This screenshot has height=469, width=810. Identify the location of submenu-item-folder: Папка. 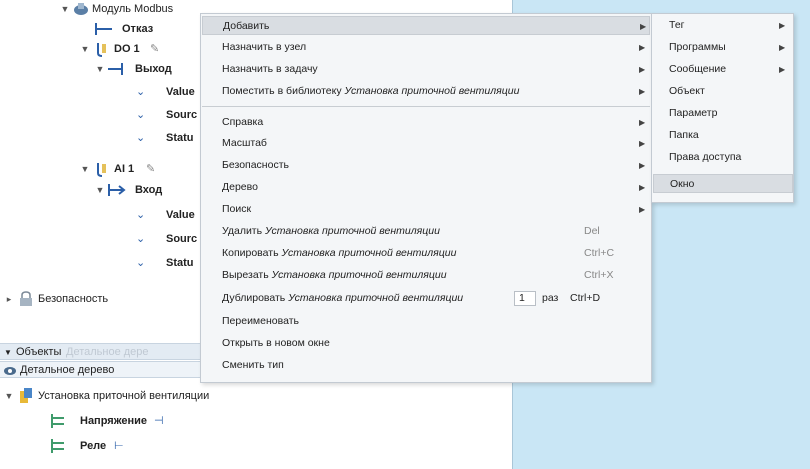
(723, 135).